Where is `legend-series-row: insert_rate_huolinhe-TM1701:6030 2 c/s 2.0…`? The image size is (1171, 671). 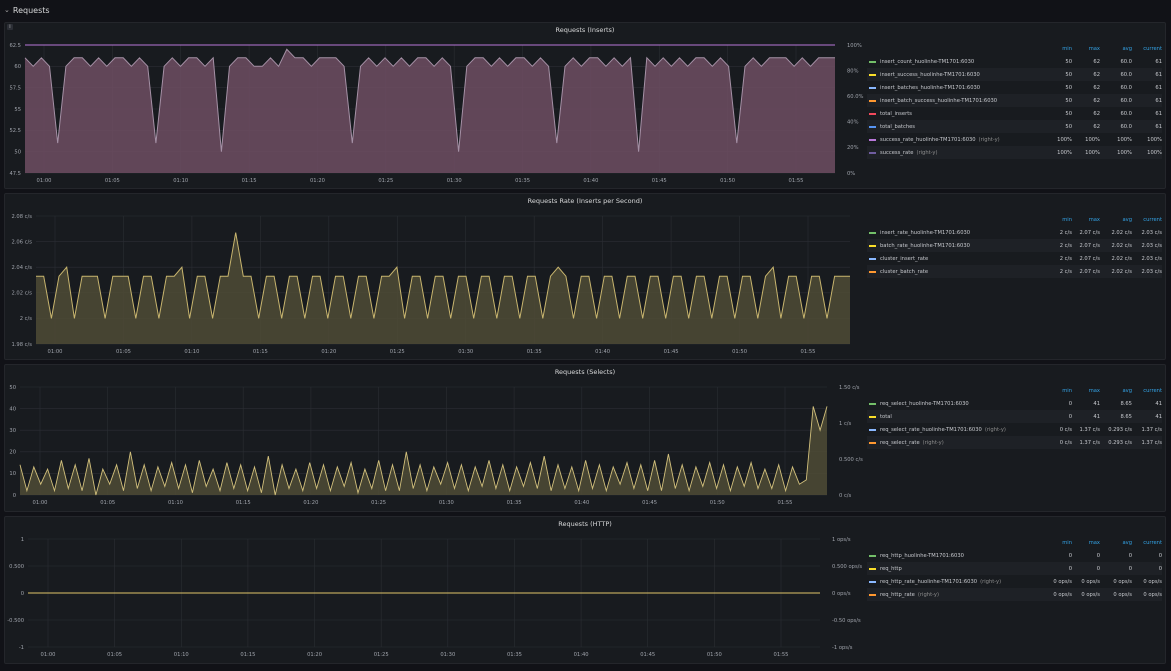 legend-series-row: insert_rate_huolinhe-TM1701:6030 2 c/s 2.0… is located at coordinates (1014, 232).